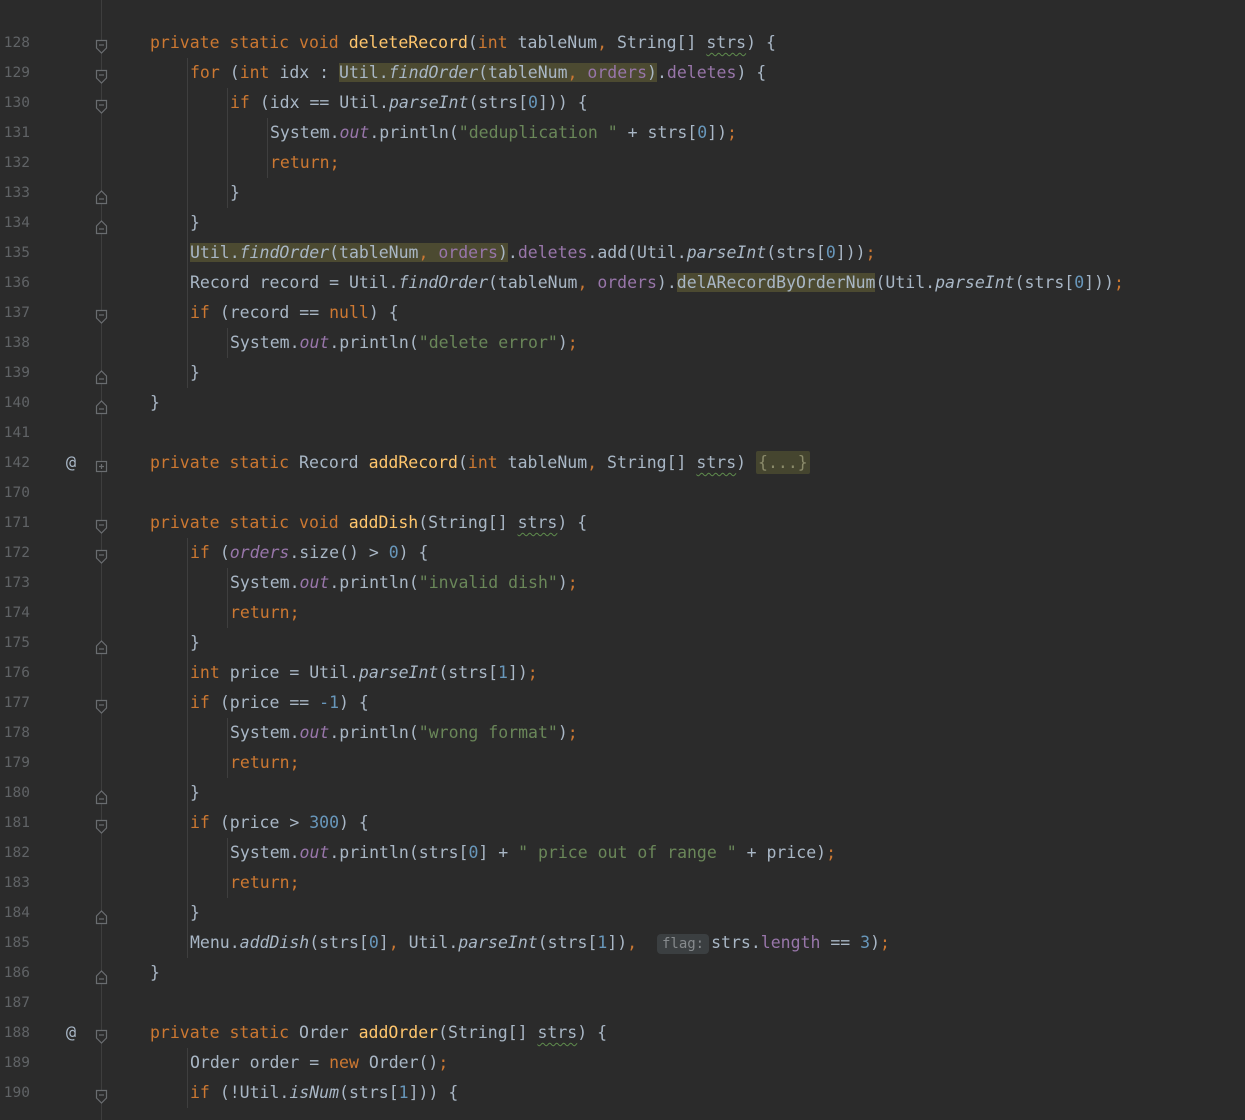 This screenshot has height=1120, width=1245. Describe the element at coordinates (15, 373) in the screenshot. I see `line-number: 139` at that location.